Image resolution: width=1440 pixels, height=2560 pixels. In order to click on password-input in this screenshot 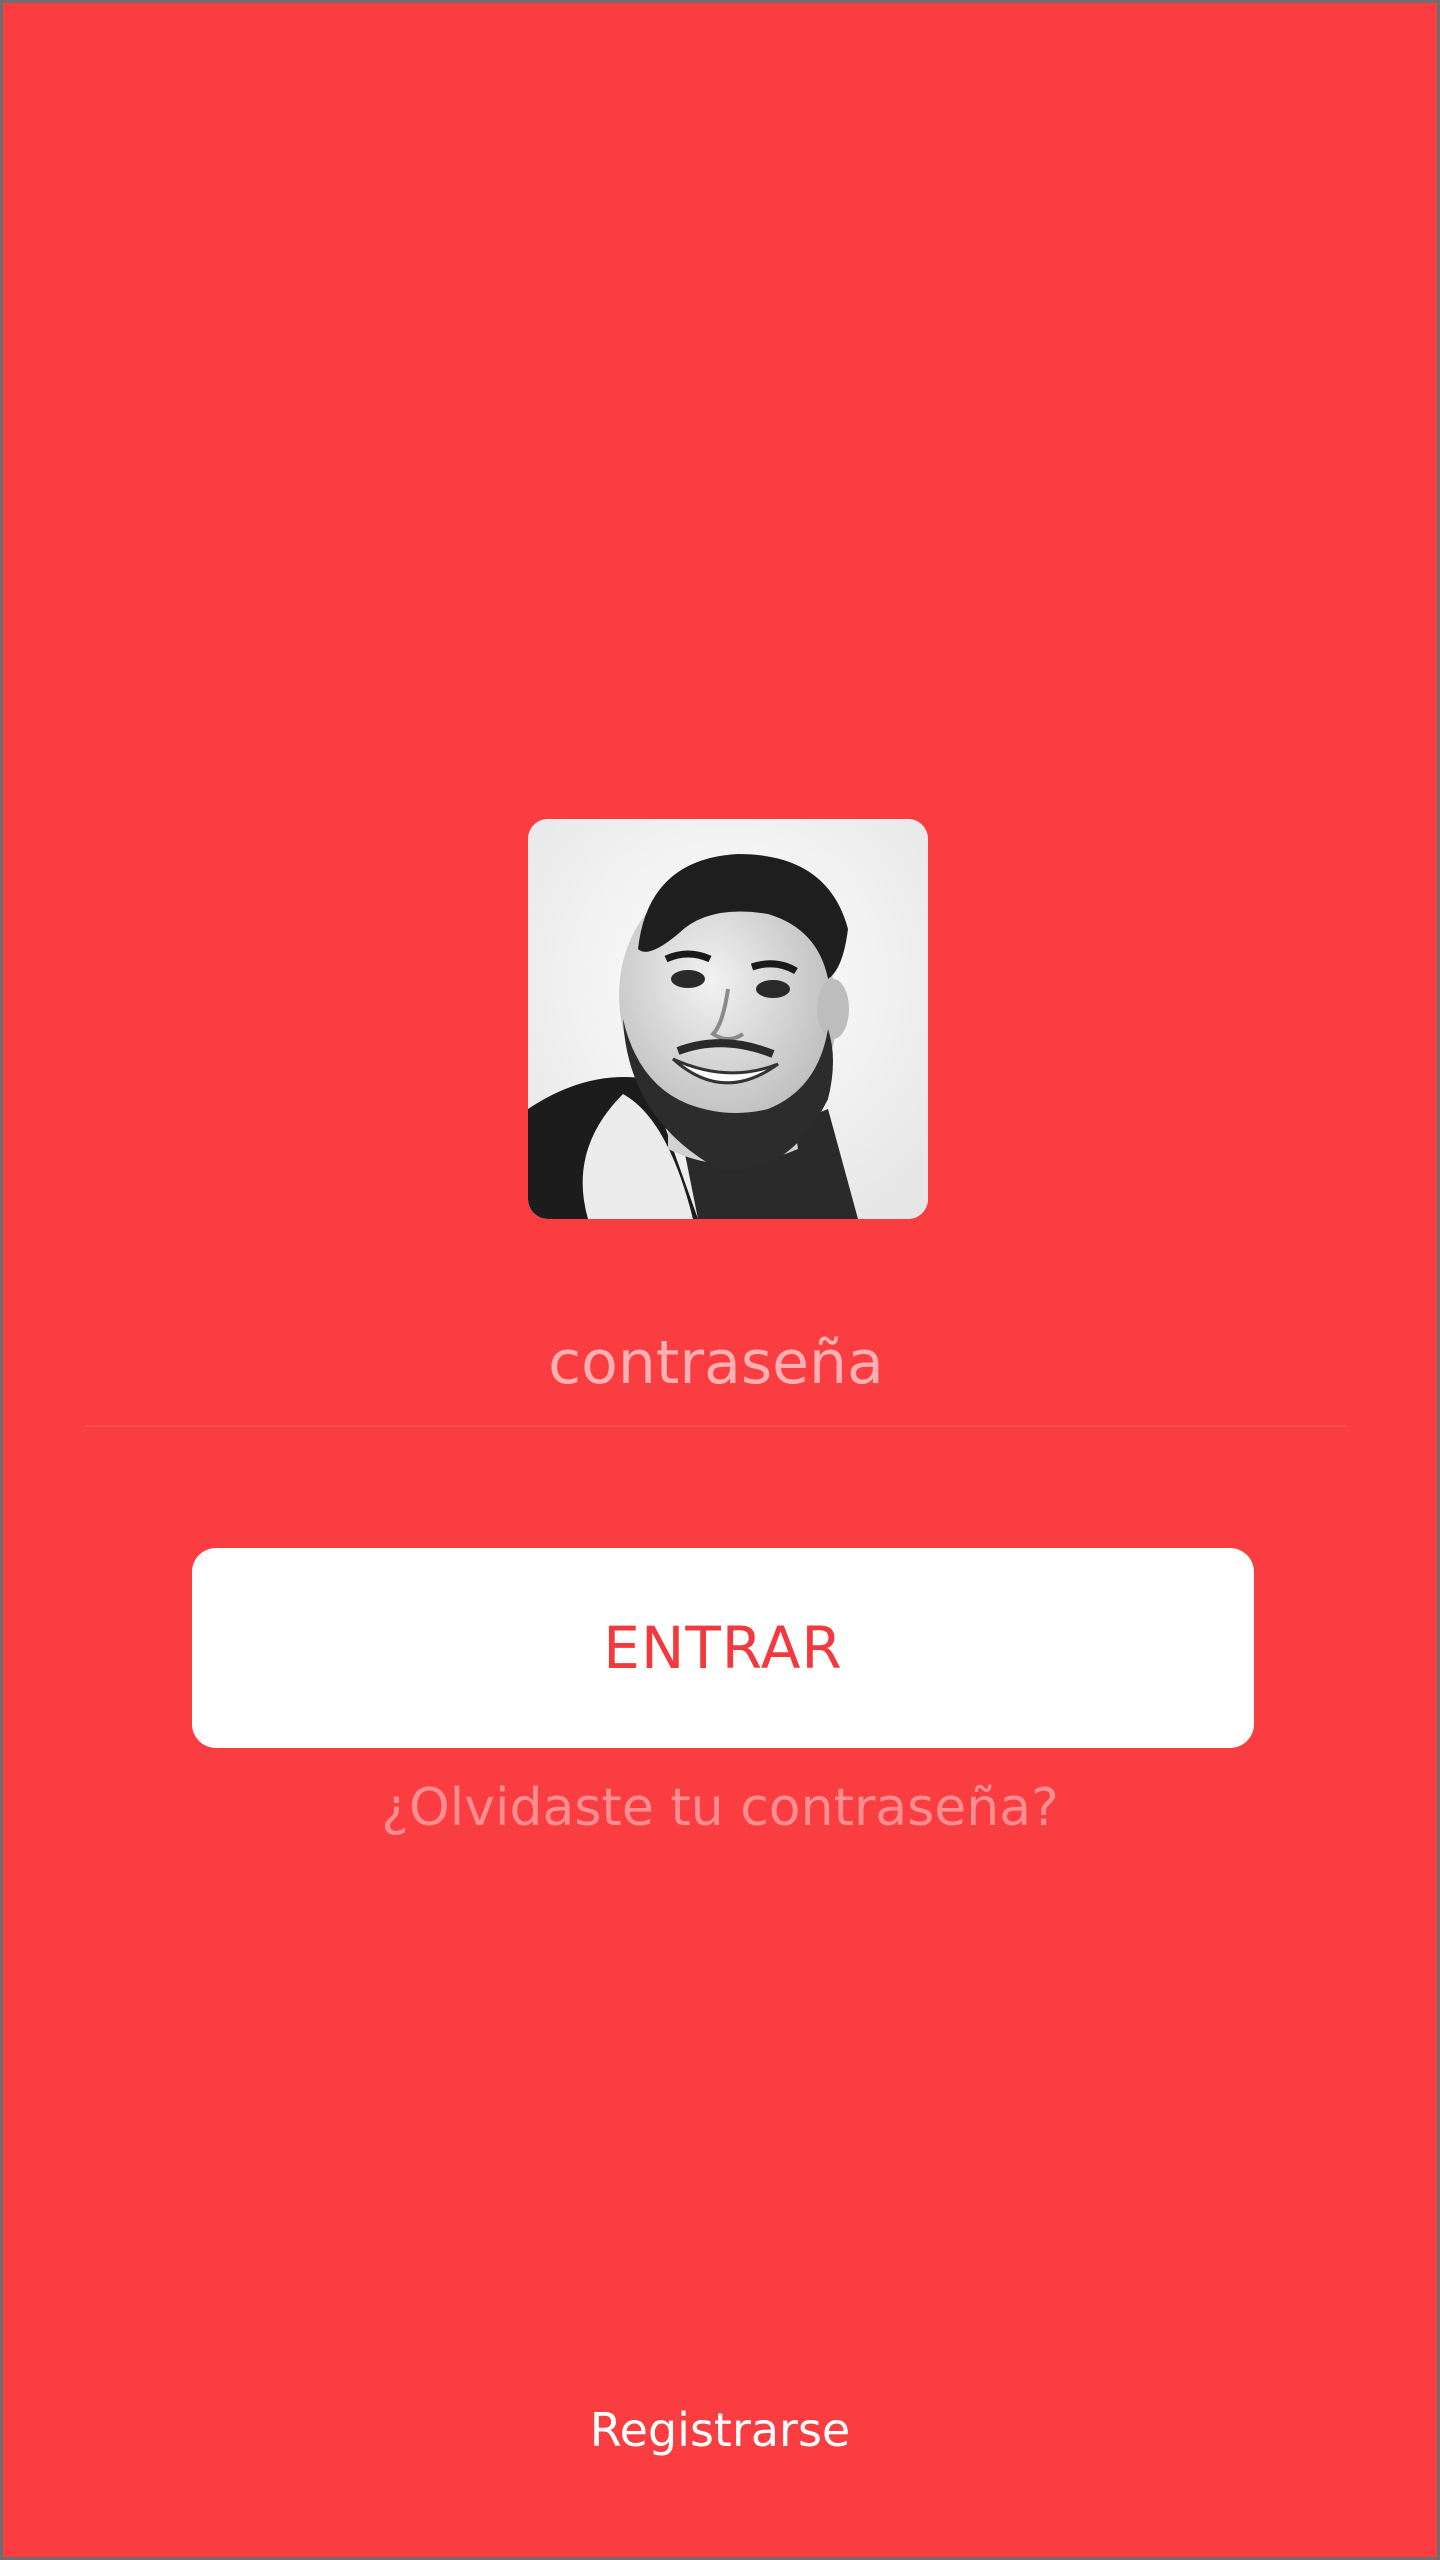, I will do `click(716, 1363)`.